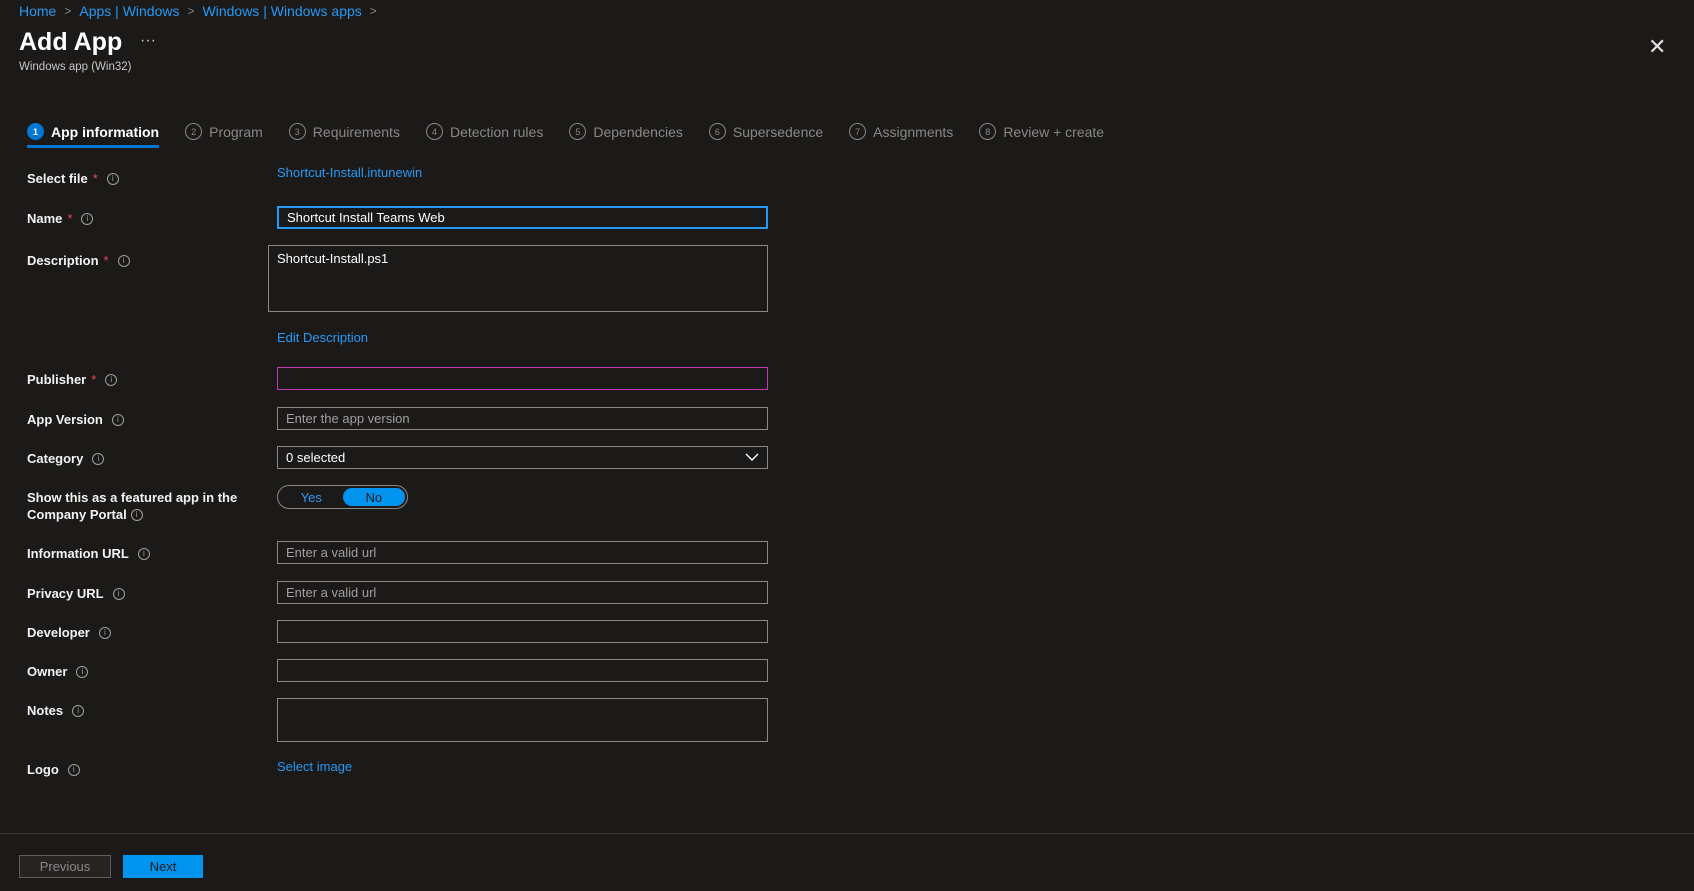 The image size is (1694, 891). I want to click on name-input: Shortcut Install Teams Web, so click(522, 217).